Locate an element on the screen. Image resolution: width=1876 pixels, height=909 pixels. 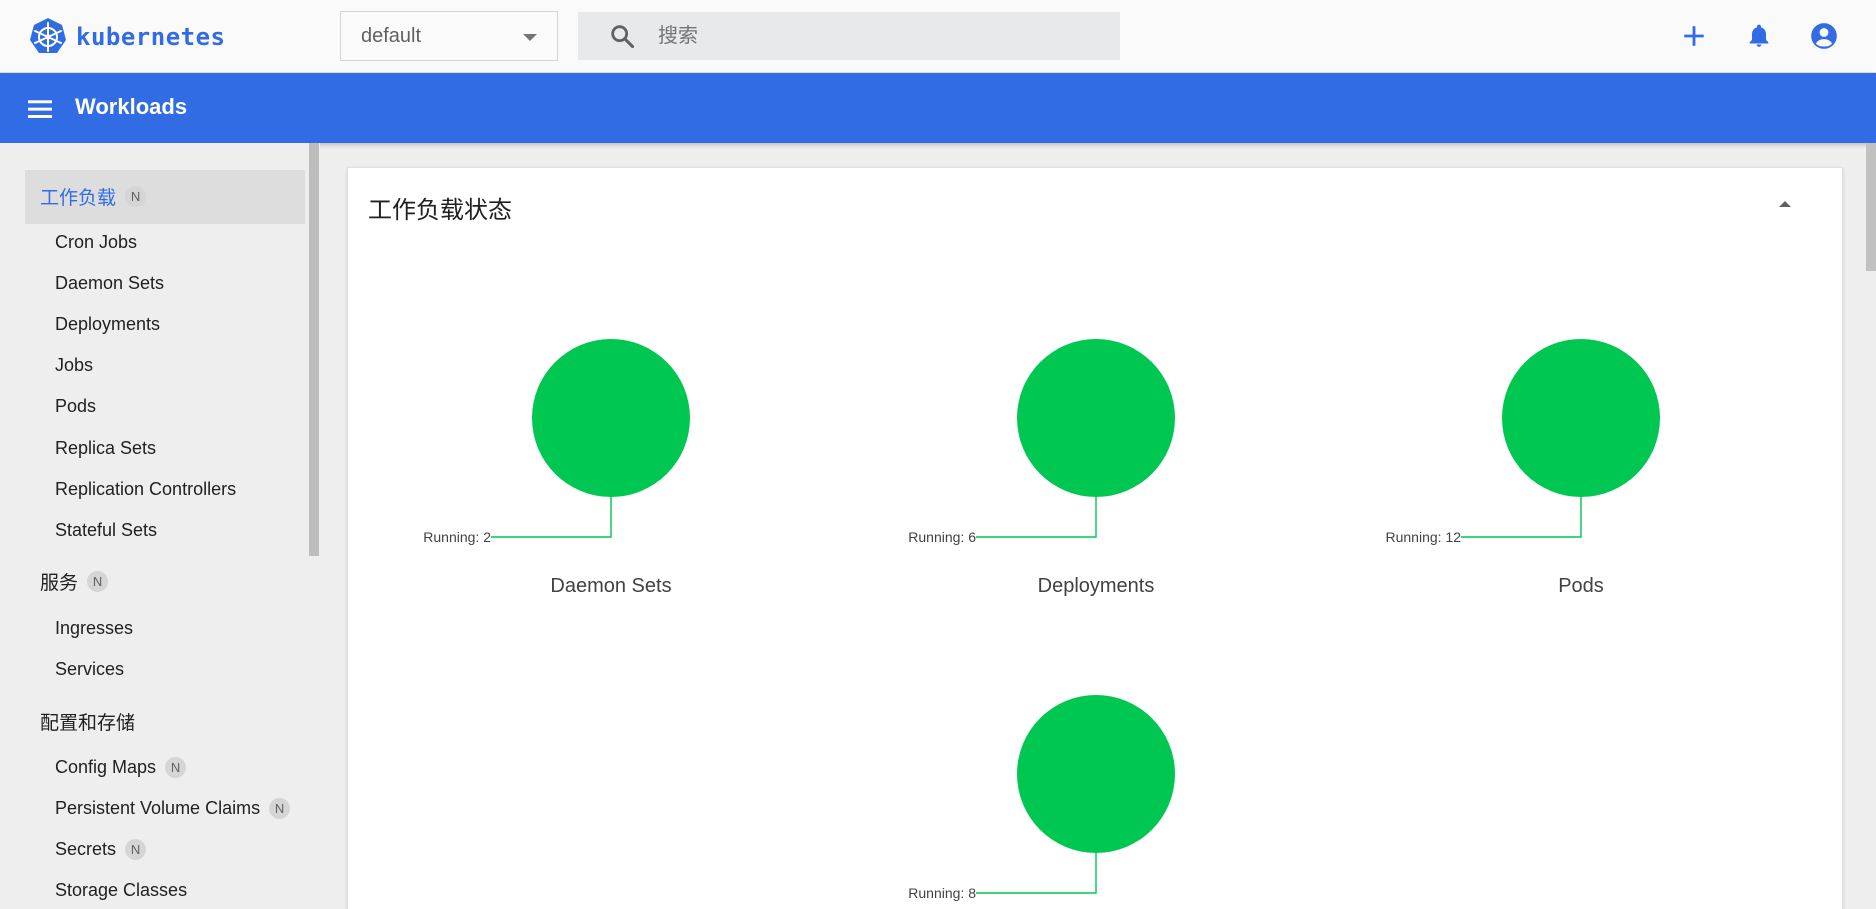
sidebar-item-jobs: Jobs is located at coordinates (74, 365).